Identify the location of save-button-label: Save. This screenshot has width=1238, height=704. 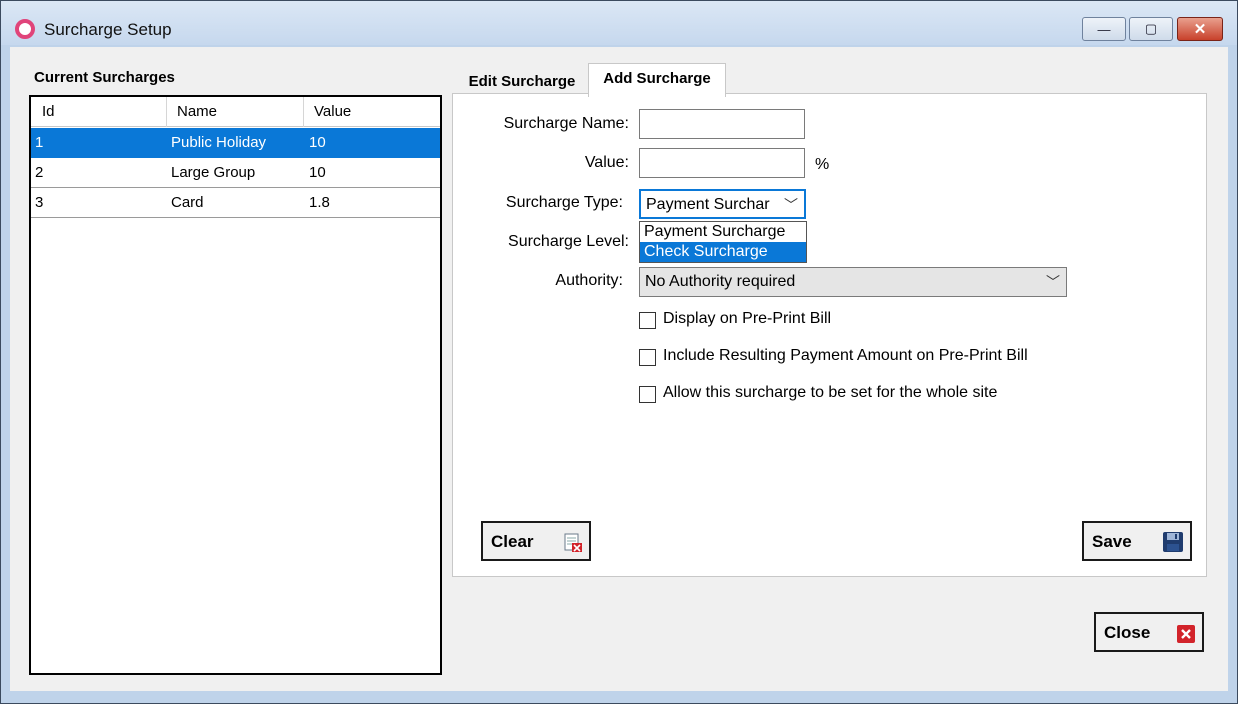
(1112, 541).